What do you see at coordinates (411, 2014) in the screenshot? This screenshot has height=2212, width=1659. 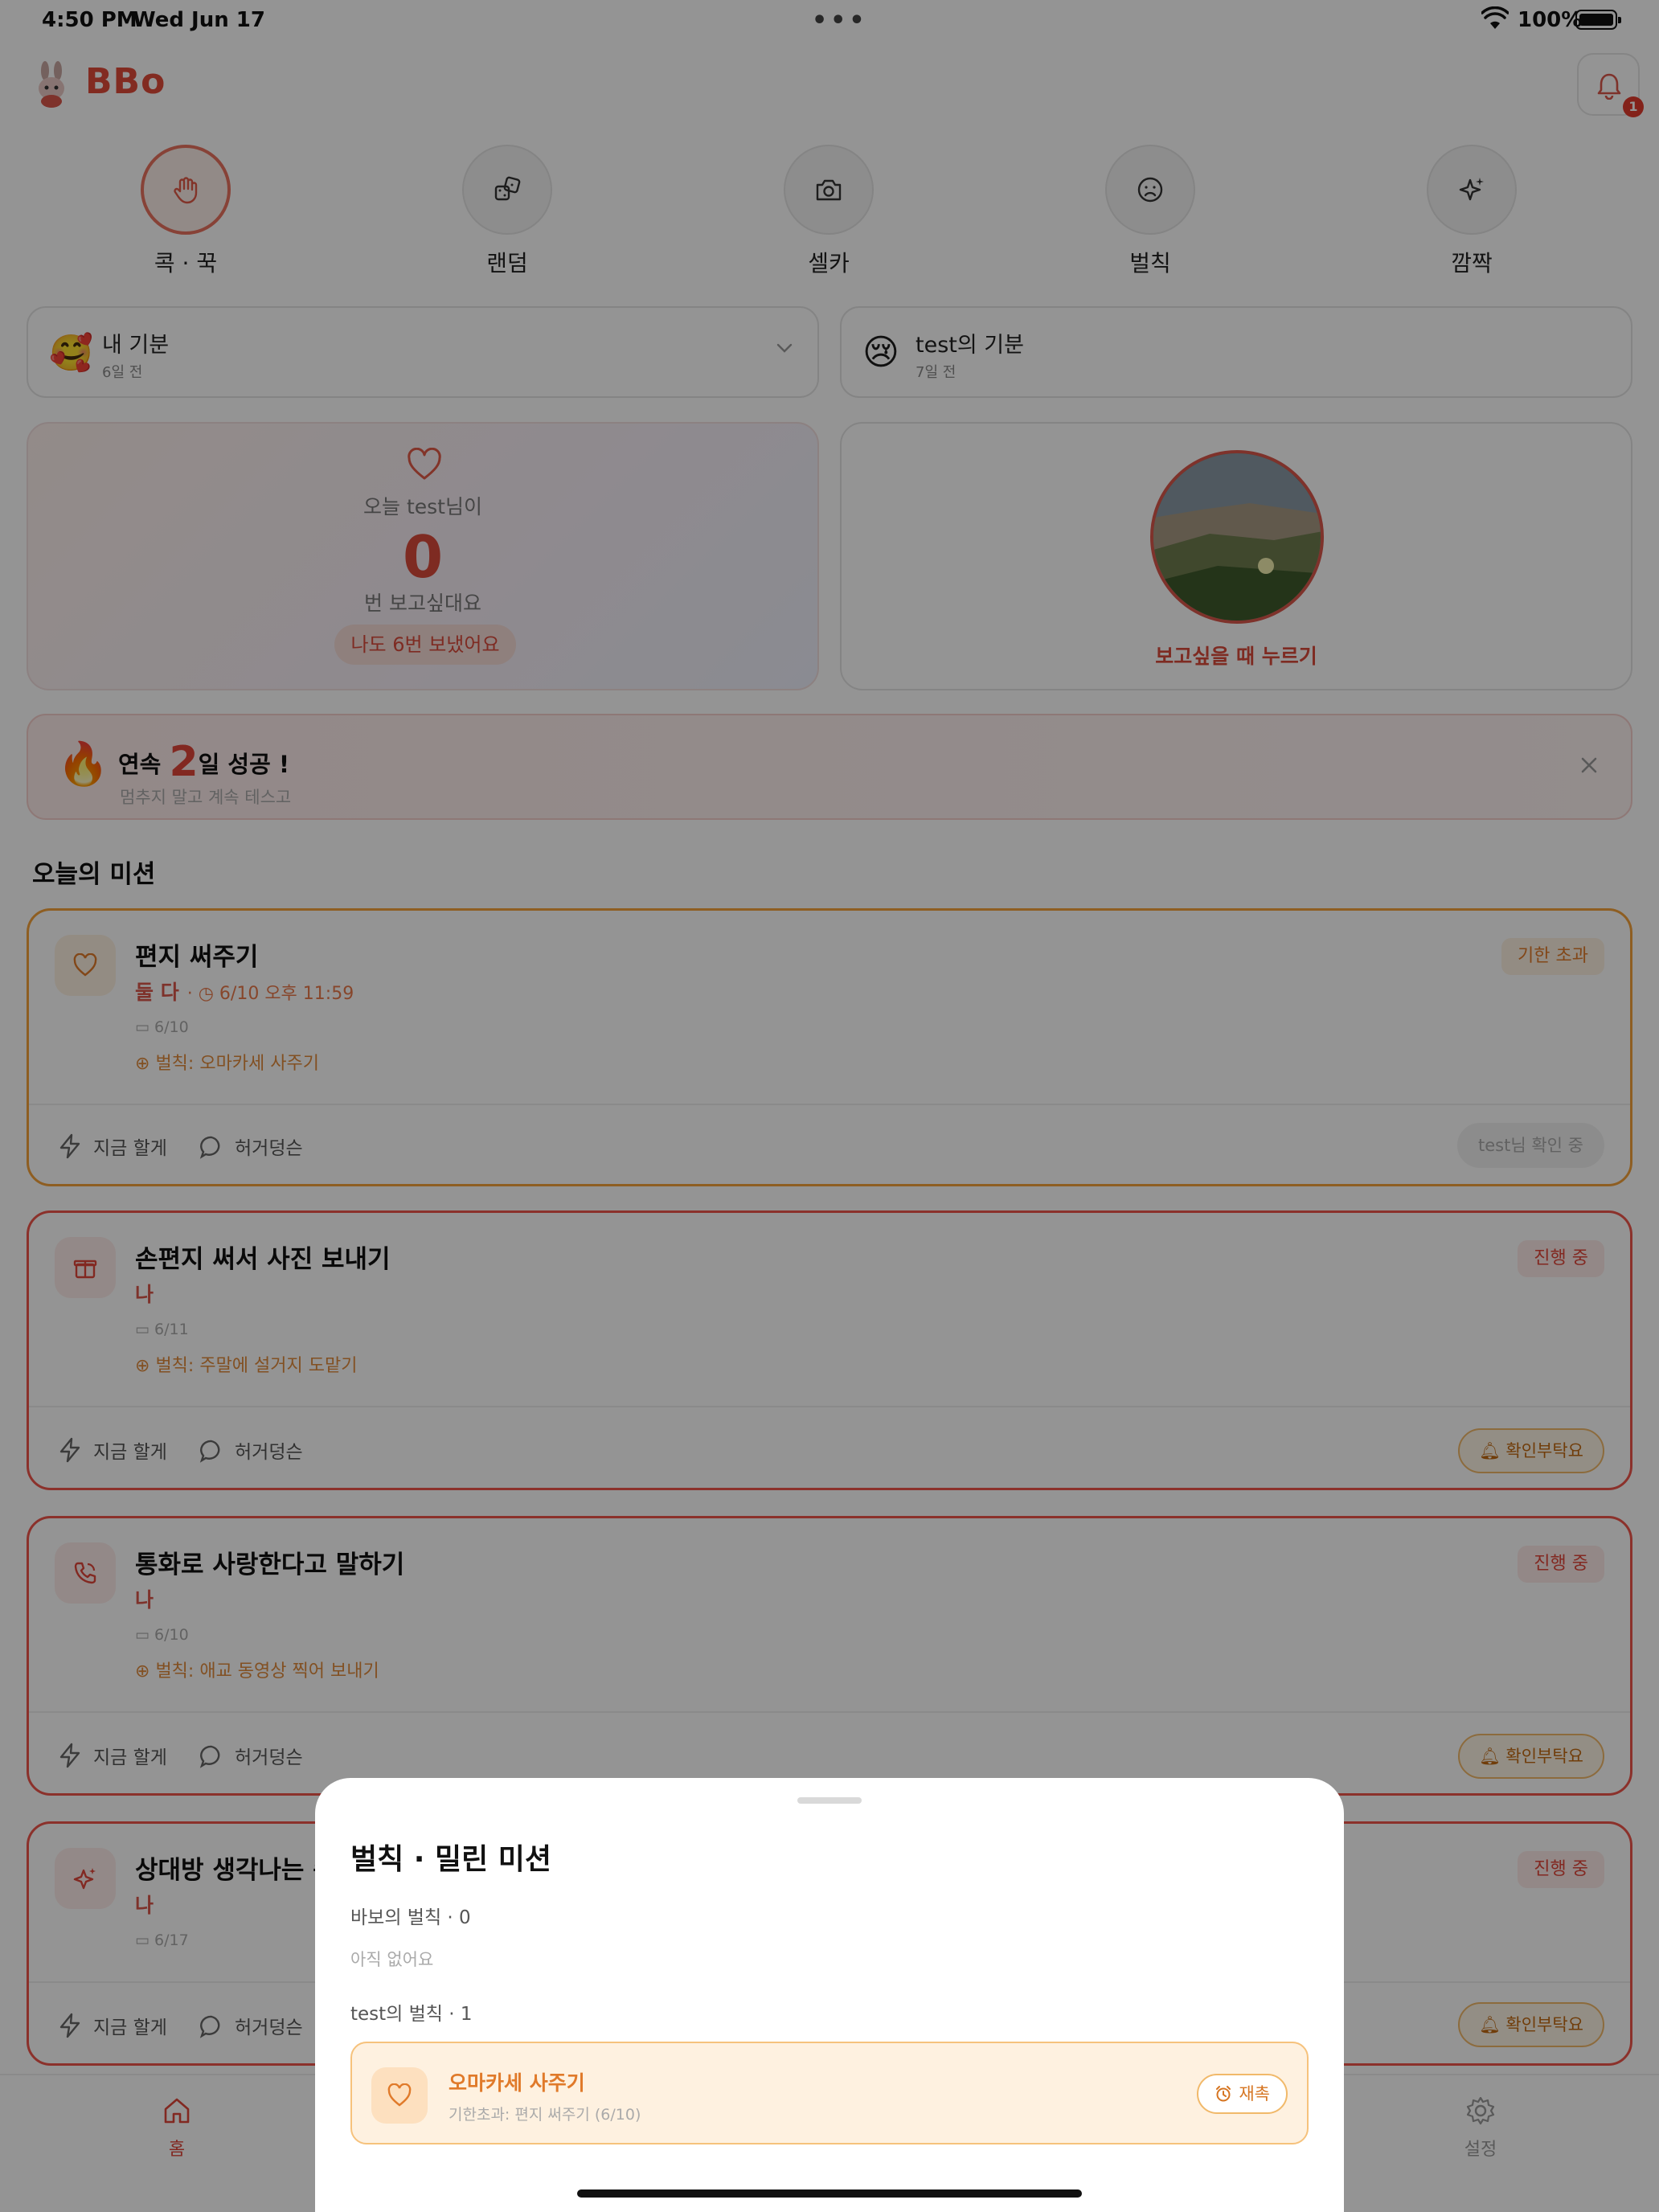 I see `partner-penalty-section: test의 벌칙 · 1` at bounding box center [411, 2014].